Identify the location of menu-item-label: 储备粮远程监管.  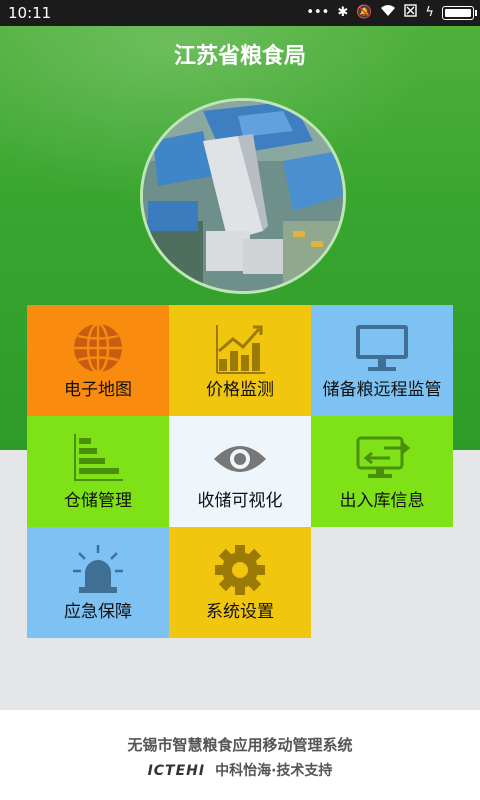
(382, 390).